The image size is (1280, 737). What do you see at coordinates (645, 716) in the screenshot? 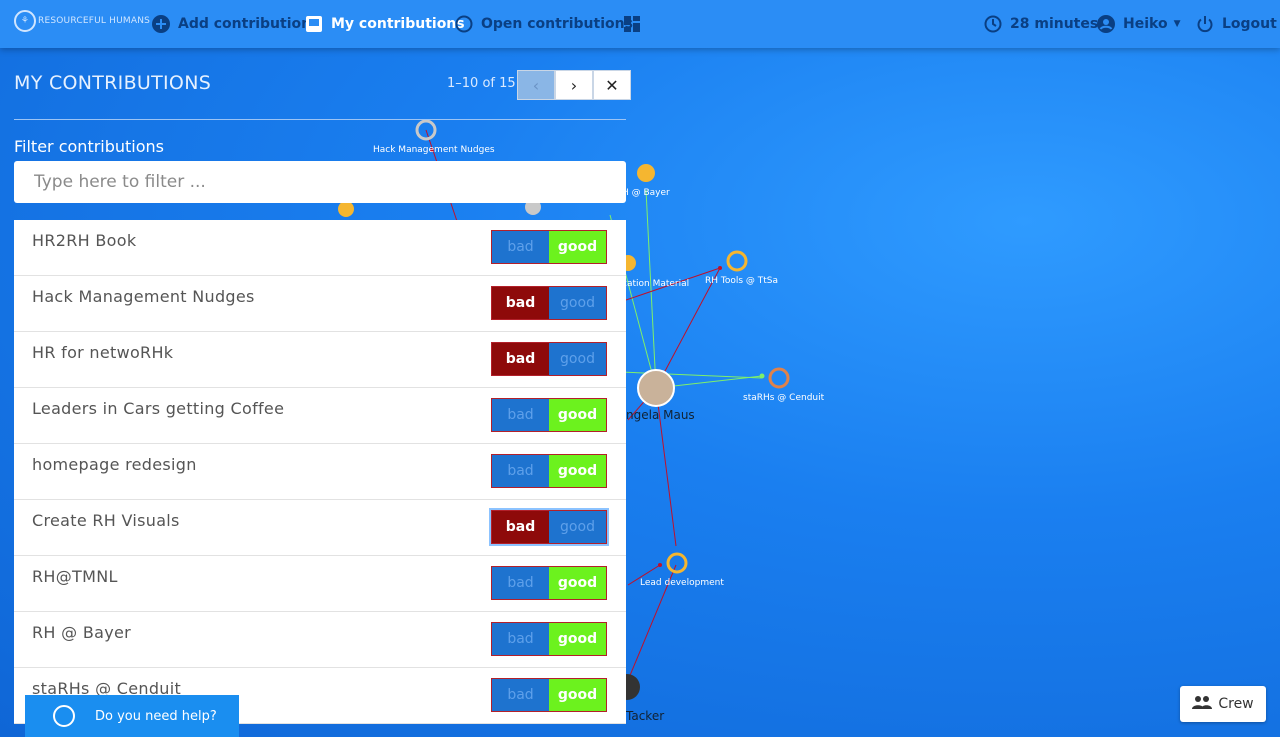
I see `graph-label-person2: Tacker` at bounding box center [645, 716].